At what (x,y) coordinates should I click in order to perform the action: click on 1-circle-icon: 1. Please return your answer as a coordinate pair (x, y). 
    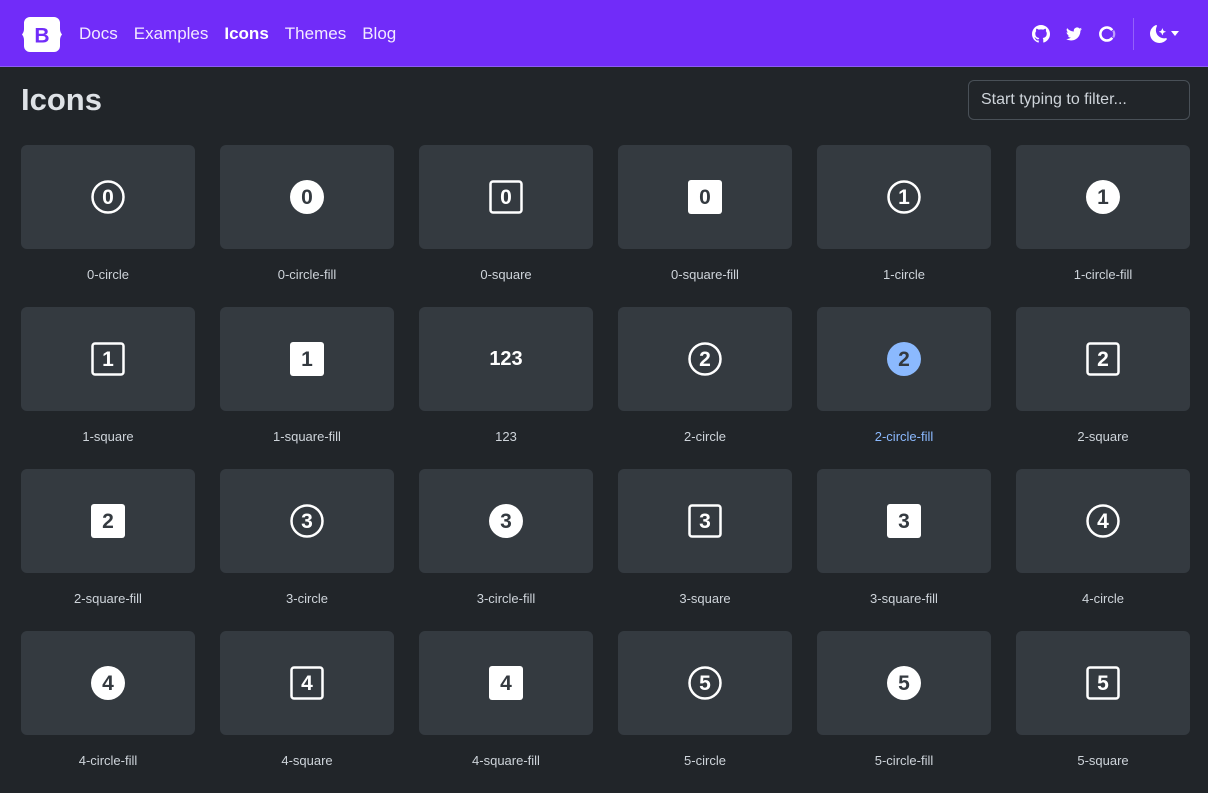
    Looking at the image, I should click on (904, 197).